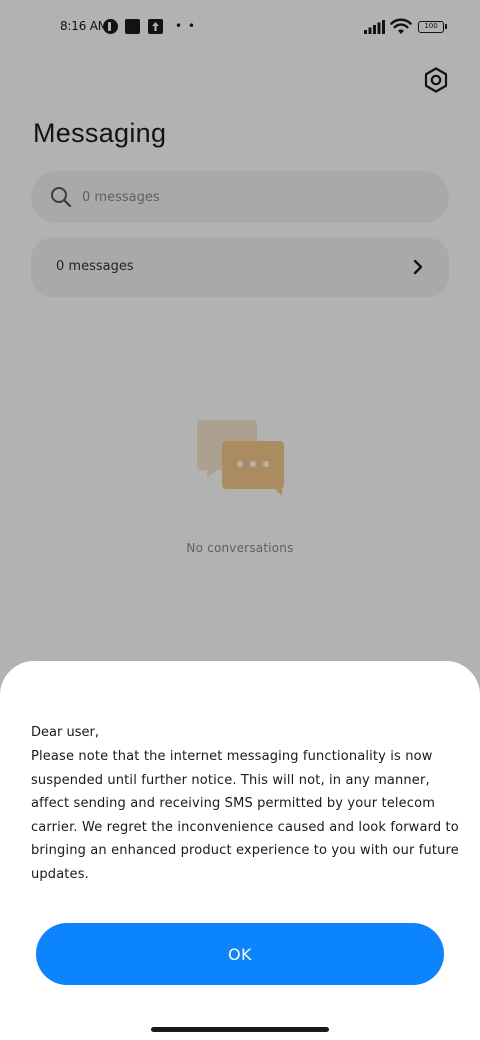 The width and height of the screenshot is (480, 1040). What do you see at coordinates (65, 732) in the screenshot?
I see `dialog-greeting: Dear user,` at bounding box center [65, 732].